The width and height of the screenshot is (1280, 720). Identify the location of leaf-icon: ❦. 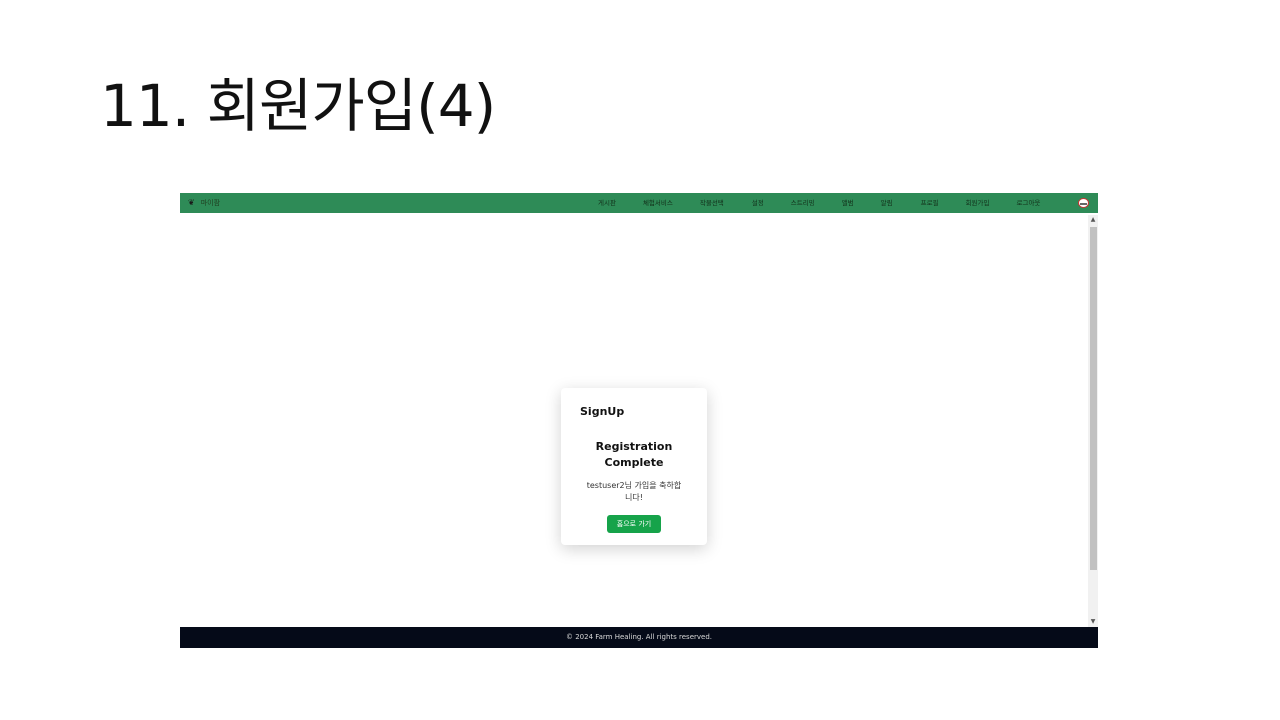
(191, 202).